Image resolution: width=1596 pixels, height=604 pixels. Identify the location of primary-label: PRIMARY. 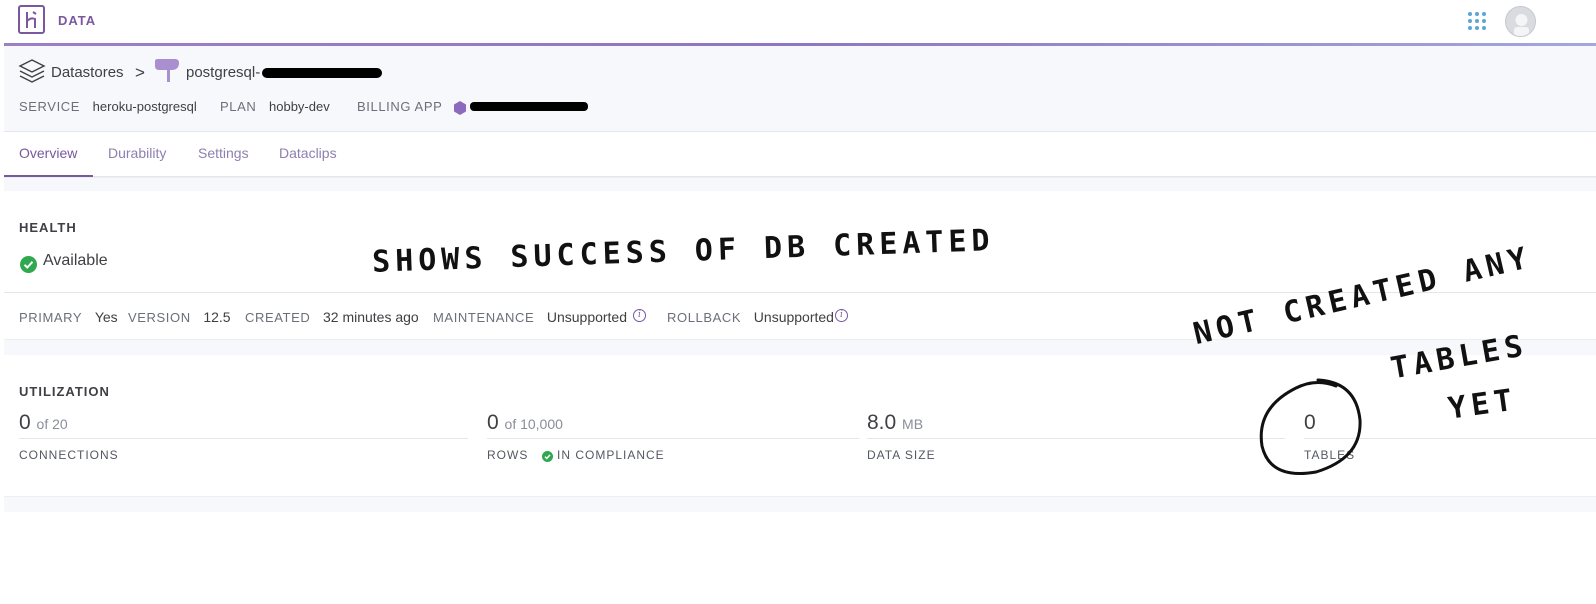
(51, 317).